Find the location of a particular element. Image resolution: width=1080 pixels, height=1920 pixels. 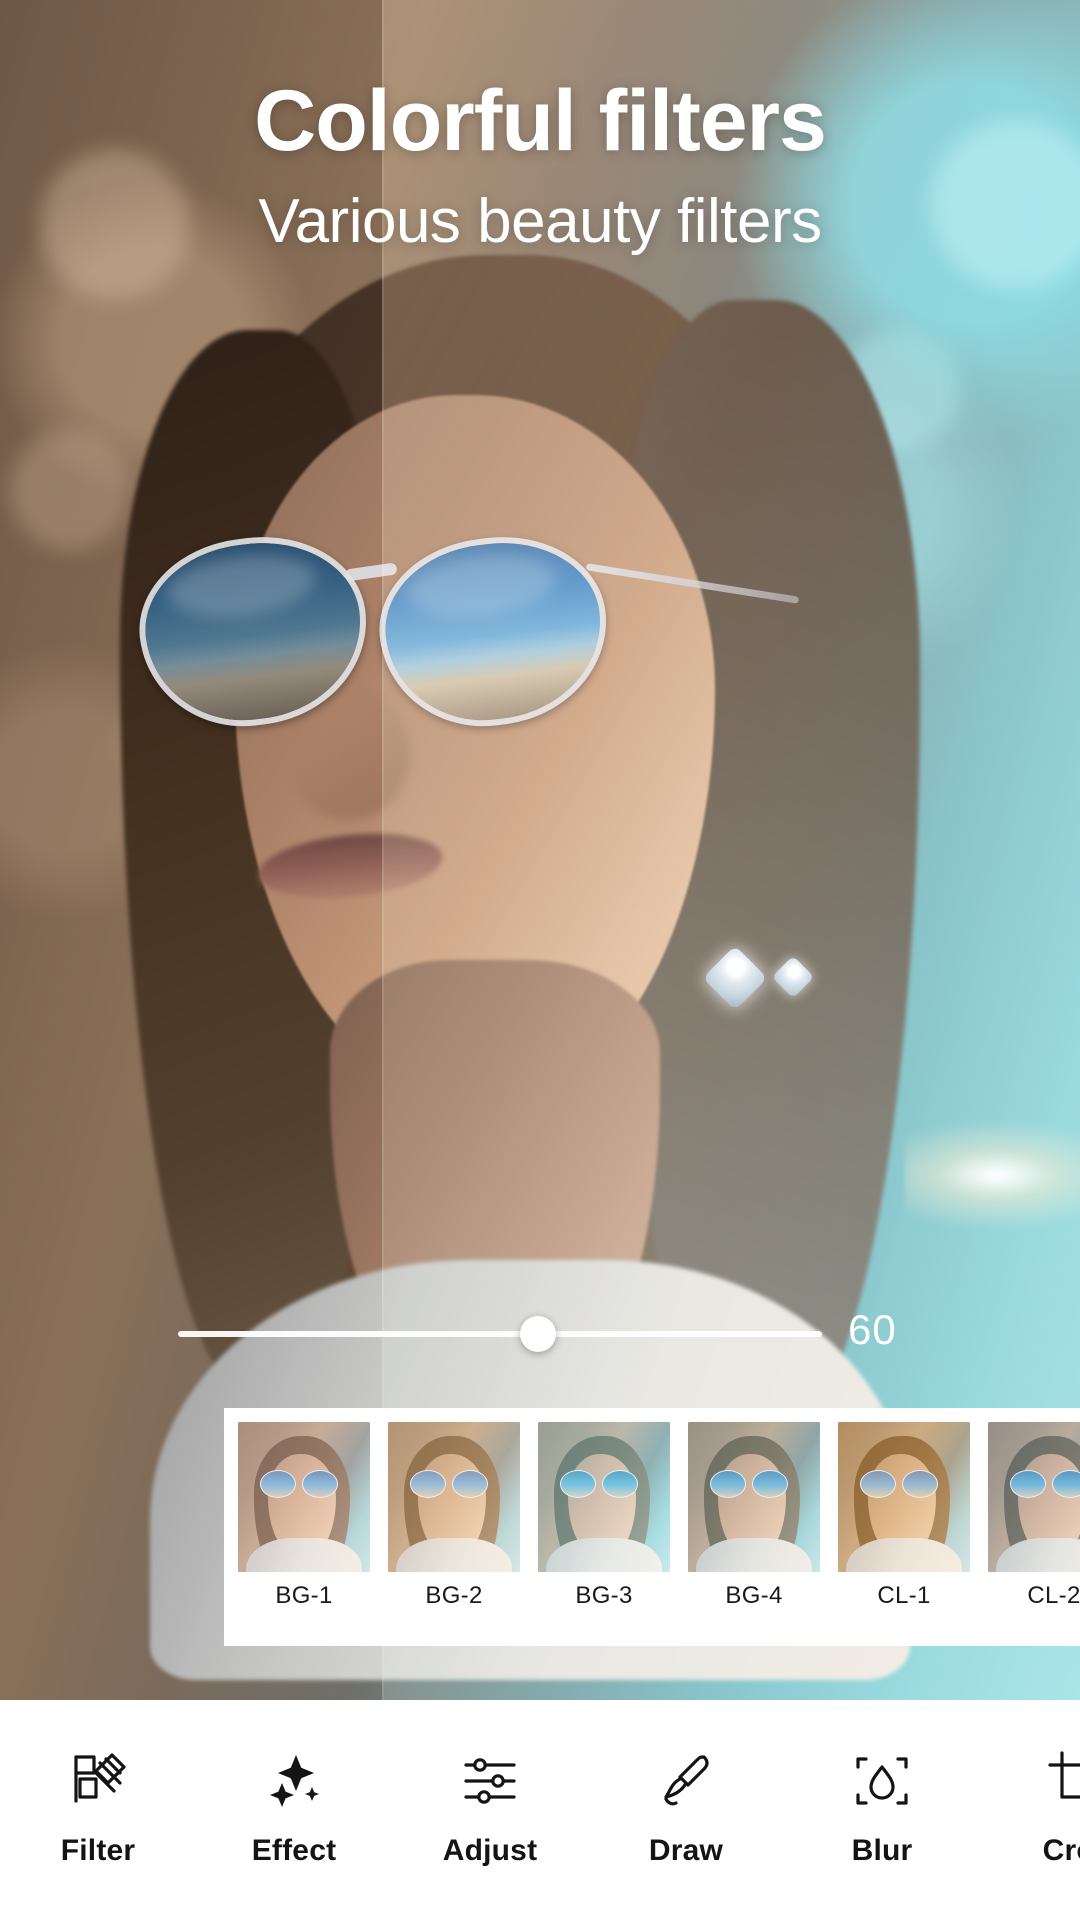

filter-item: BG-2 is located at coordinates (454, 1516).